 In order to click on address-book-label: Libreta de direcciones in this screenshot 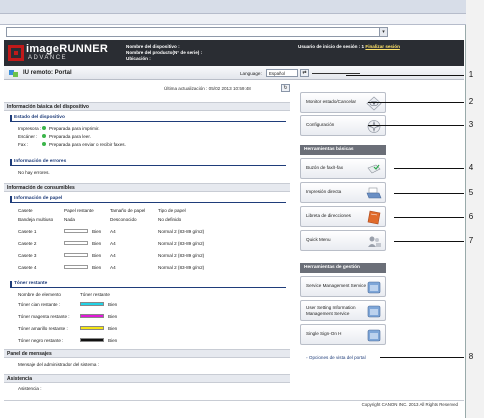, I will do `click(328, 215)`.